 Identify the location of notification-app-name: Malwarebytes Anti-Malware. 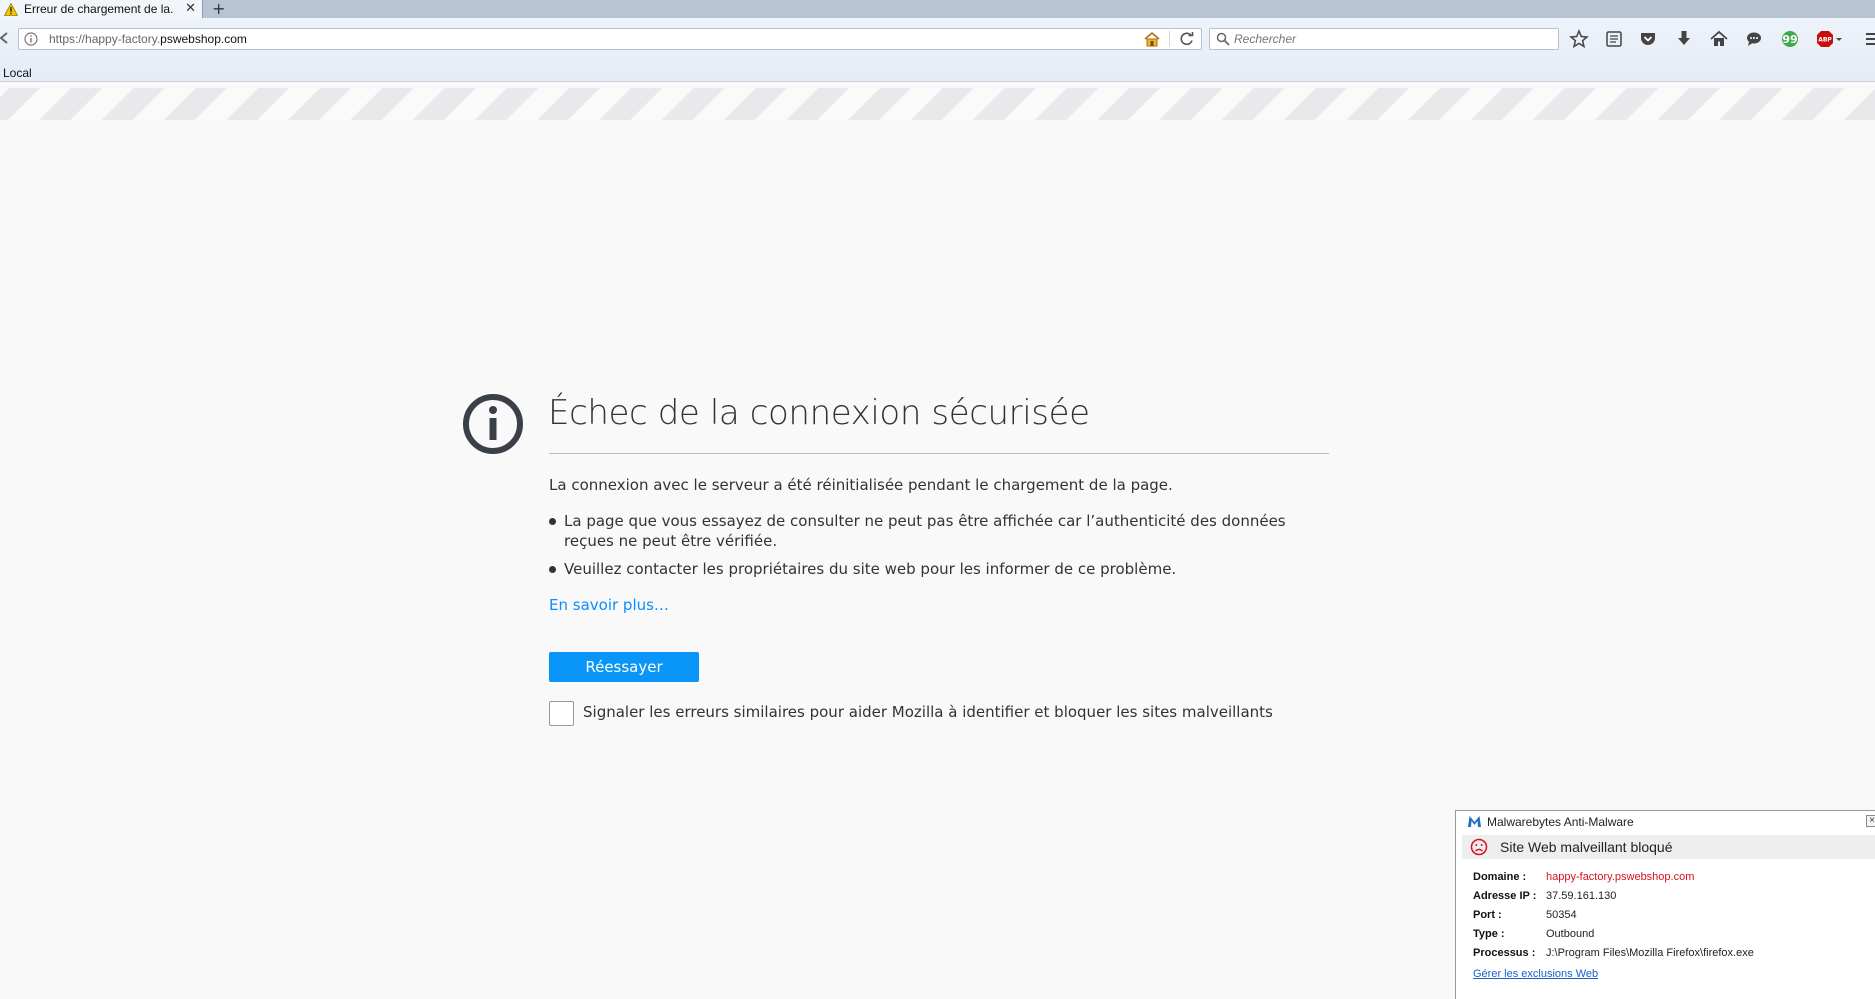
(1560, 822).